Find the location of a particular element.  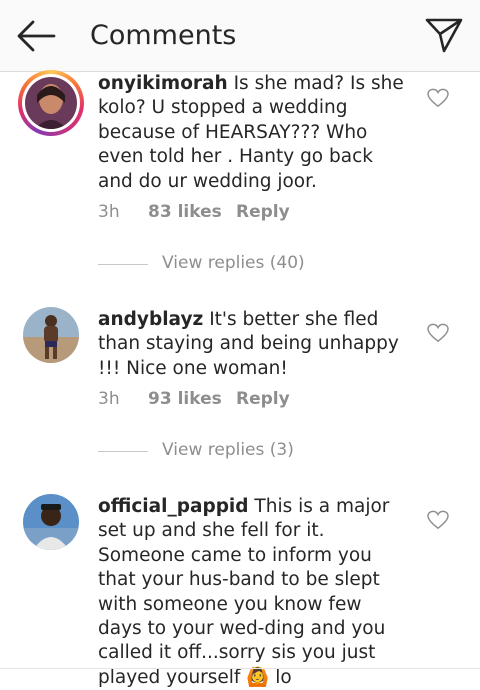

view-replies-label: View replies (3) is located at coordinates (228, 450).